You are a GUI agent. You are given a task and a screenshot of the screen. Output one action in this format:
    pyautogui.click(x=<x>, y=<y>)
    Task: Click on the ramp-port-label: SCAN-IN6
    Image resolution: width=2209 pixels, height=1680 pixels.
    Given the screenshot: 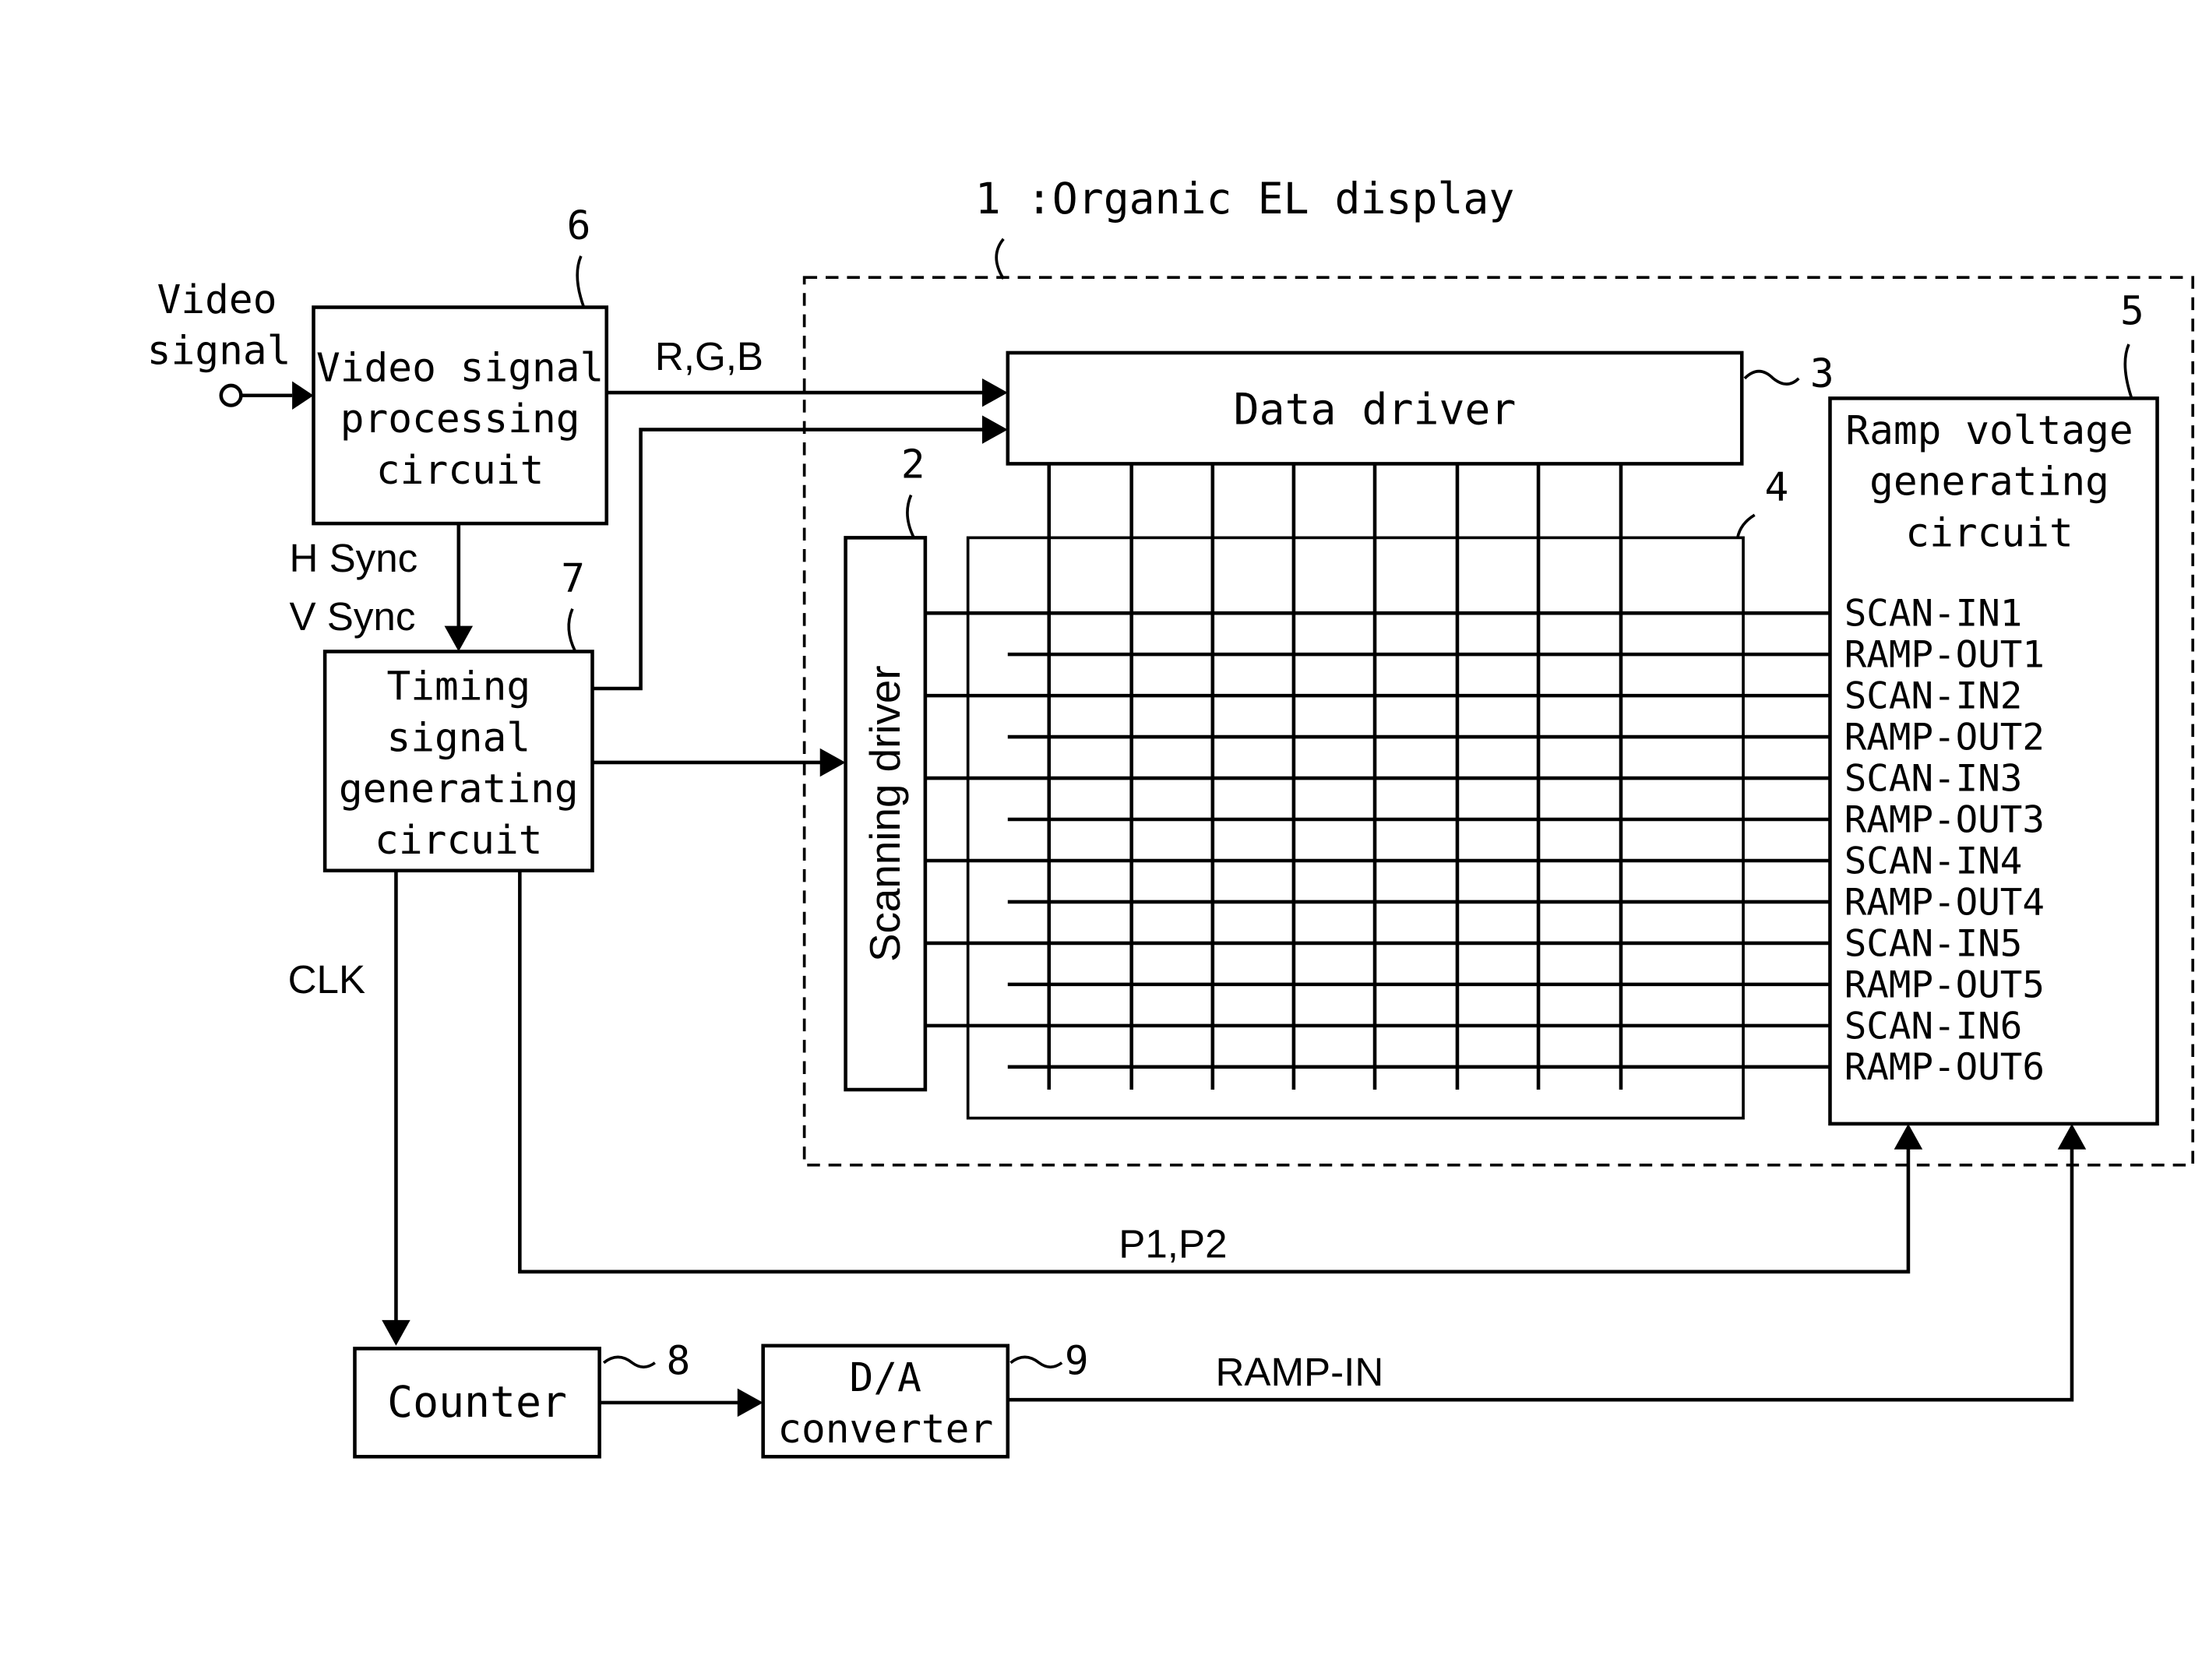 What is the action you would take?
    pyautogui.click(x=1933, y=1026)
    